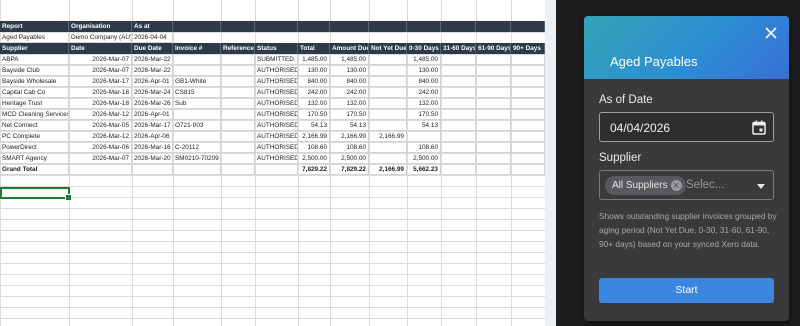 This screenshot has width=800, height=326. What do you see at coordinates (100, 92) in the screenshot?
I see `table-cell: 2026-Mar-18` at bounding box center [100, 92].